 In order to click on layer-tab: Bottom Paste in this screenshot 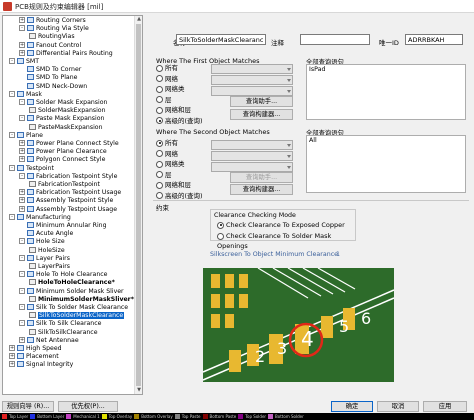, I will do `click(218, 416)`.